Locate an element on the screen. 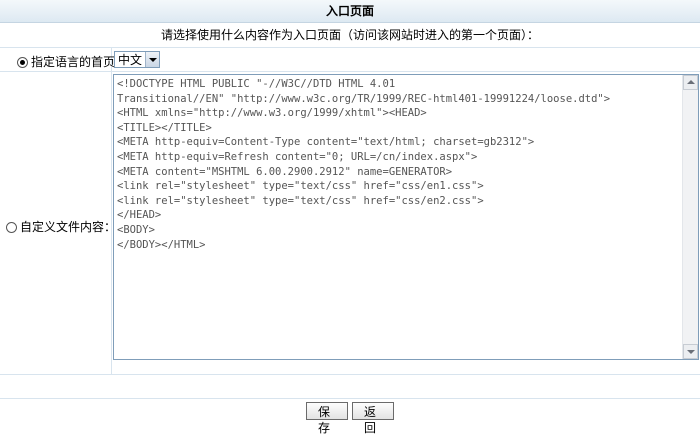 Image resolution: width=700 pixels, height=436 pixels. language-select-value: 中文 is located at coordinates (130, 60).